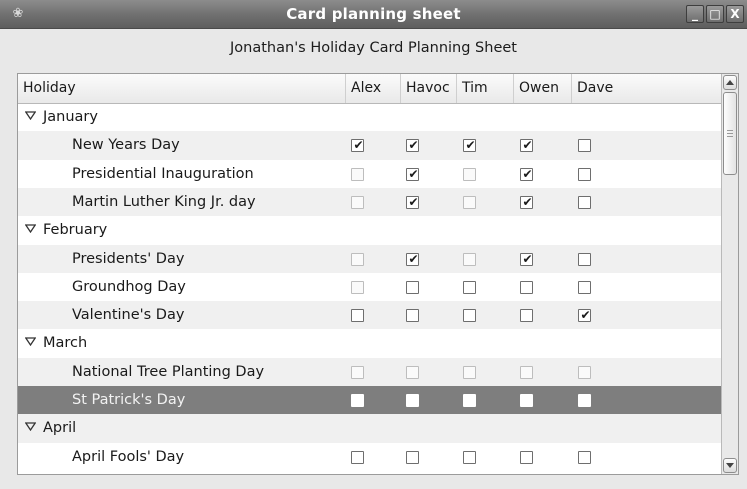 Image resolution: width=747 pixels, height=489 pixels. I want to click on window-title: Card planning sheet, so click(373, 14).